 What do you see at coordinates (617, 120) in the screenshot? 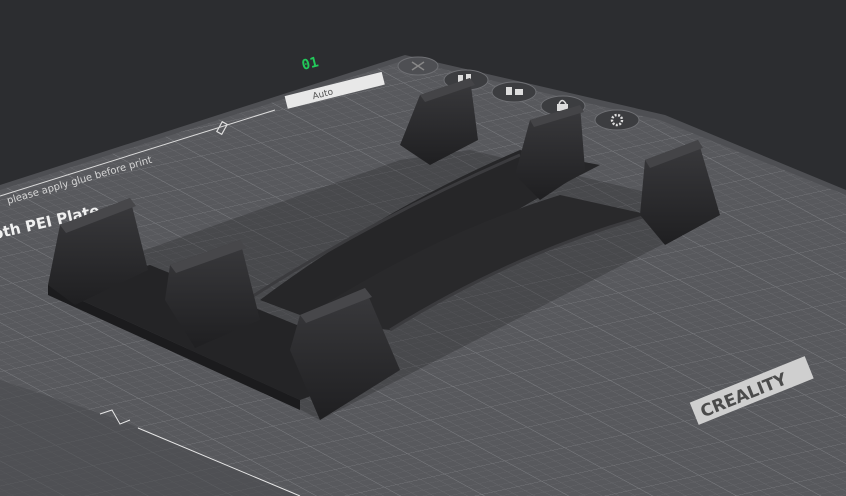
I see `settings-button` at bounding box center [617, 120].